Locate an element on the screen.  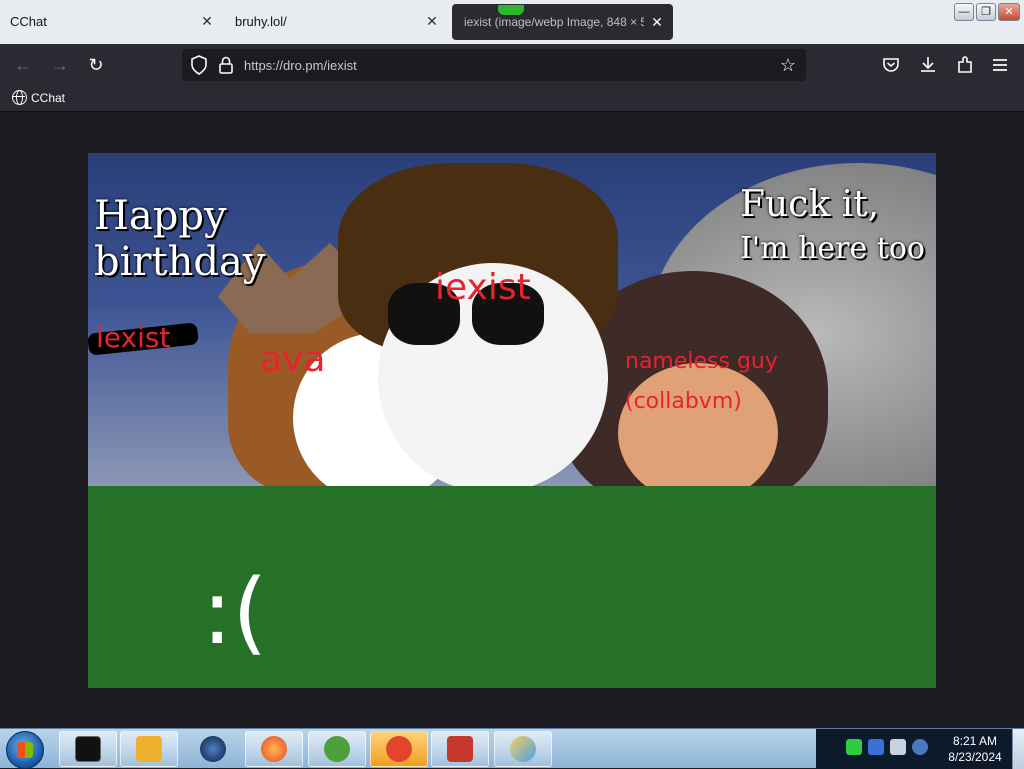
network-activity-icon is located at coordinates (854, 747).